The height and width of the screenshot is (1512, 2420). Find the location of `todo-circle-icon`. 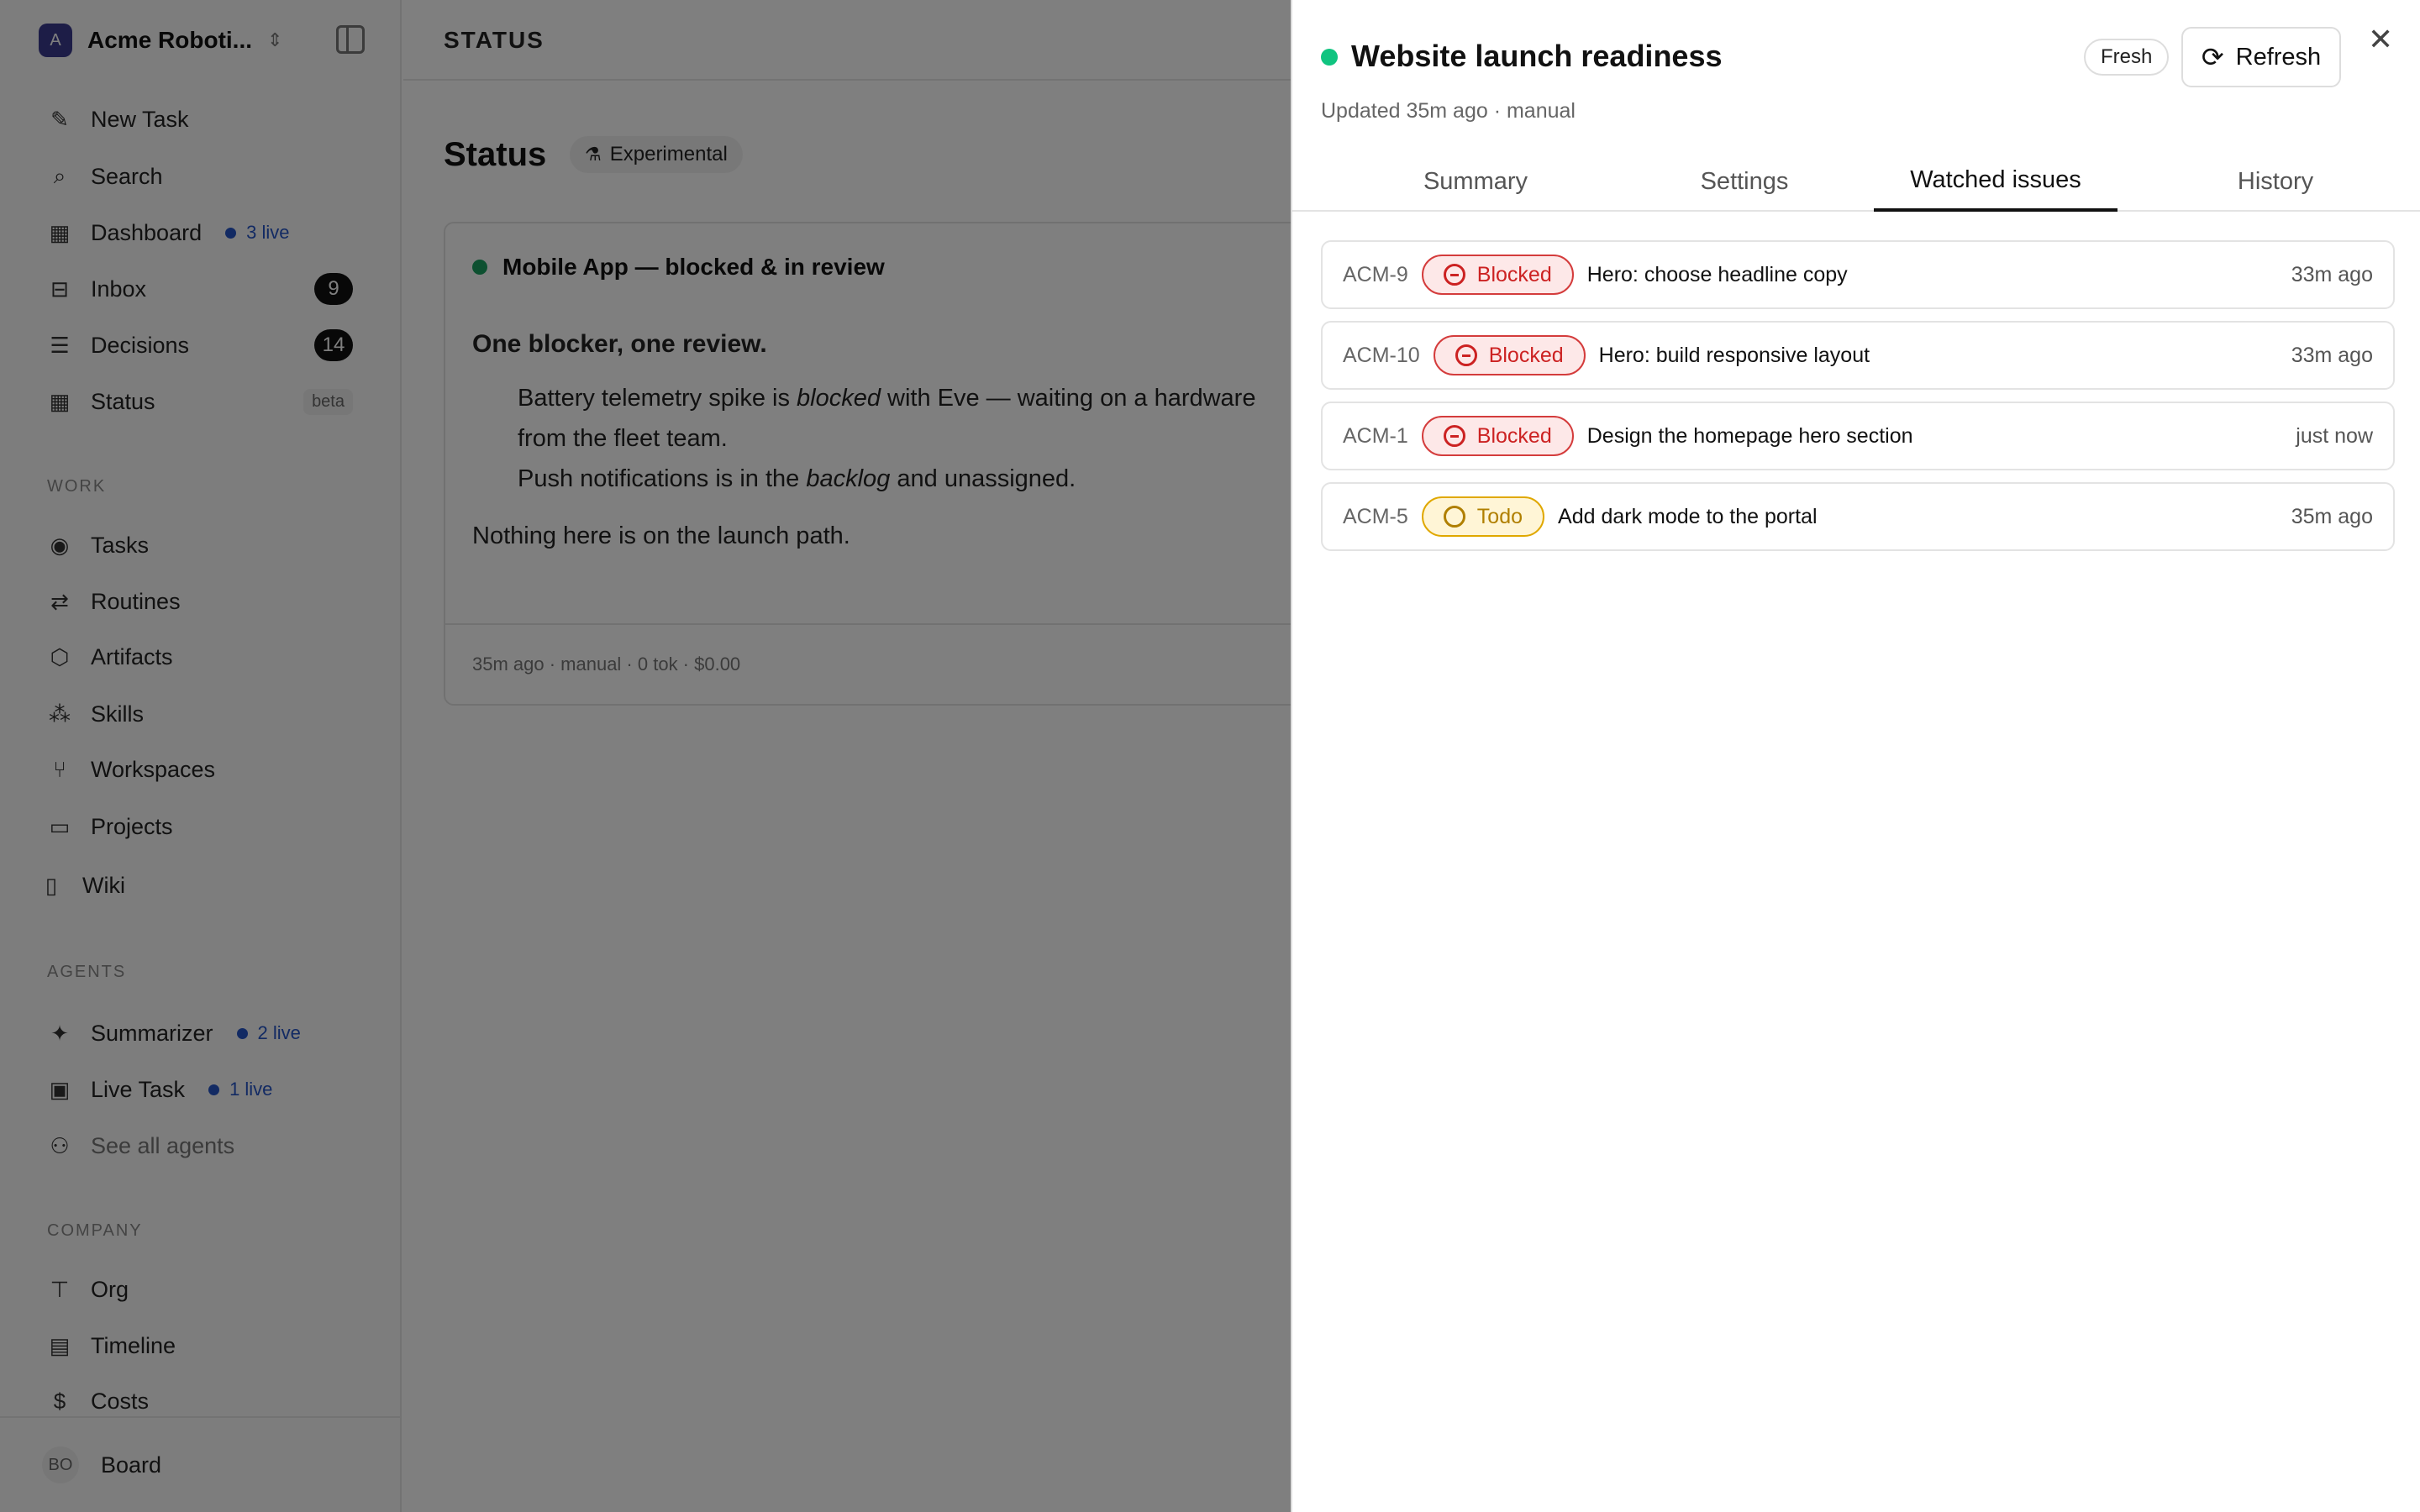

todo-circle-icon is located at coordinates (1454, 517).